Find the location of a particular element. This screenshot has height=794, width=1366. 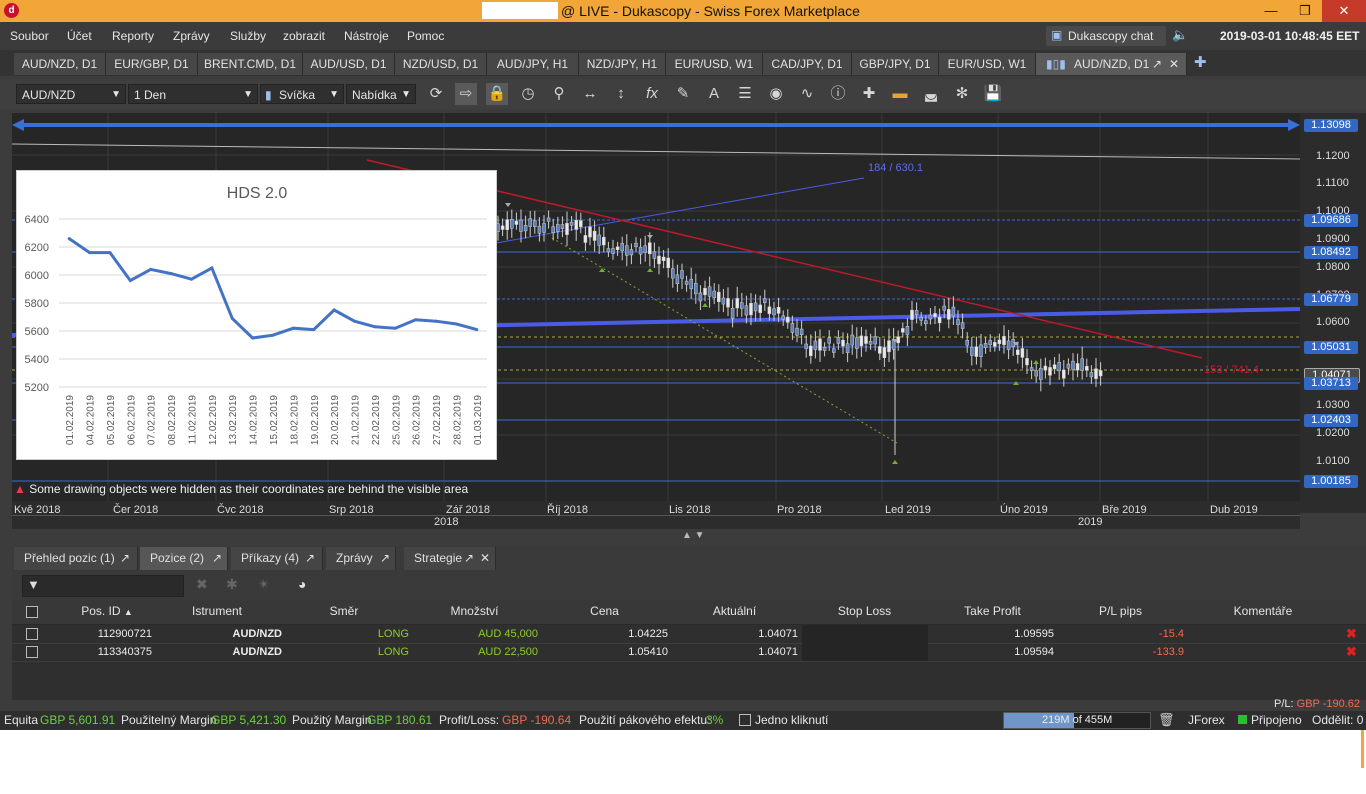

zoom-time-icon: ◷ is located at coordinates (528, 94).